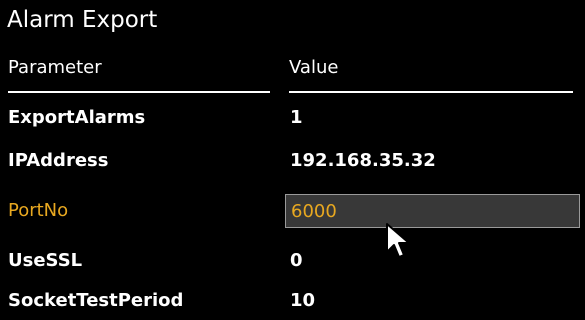 The height and width of the screenshot is (320, 585). I want to click on value-header-divider, so click(431, 92).